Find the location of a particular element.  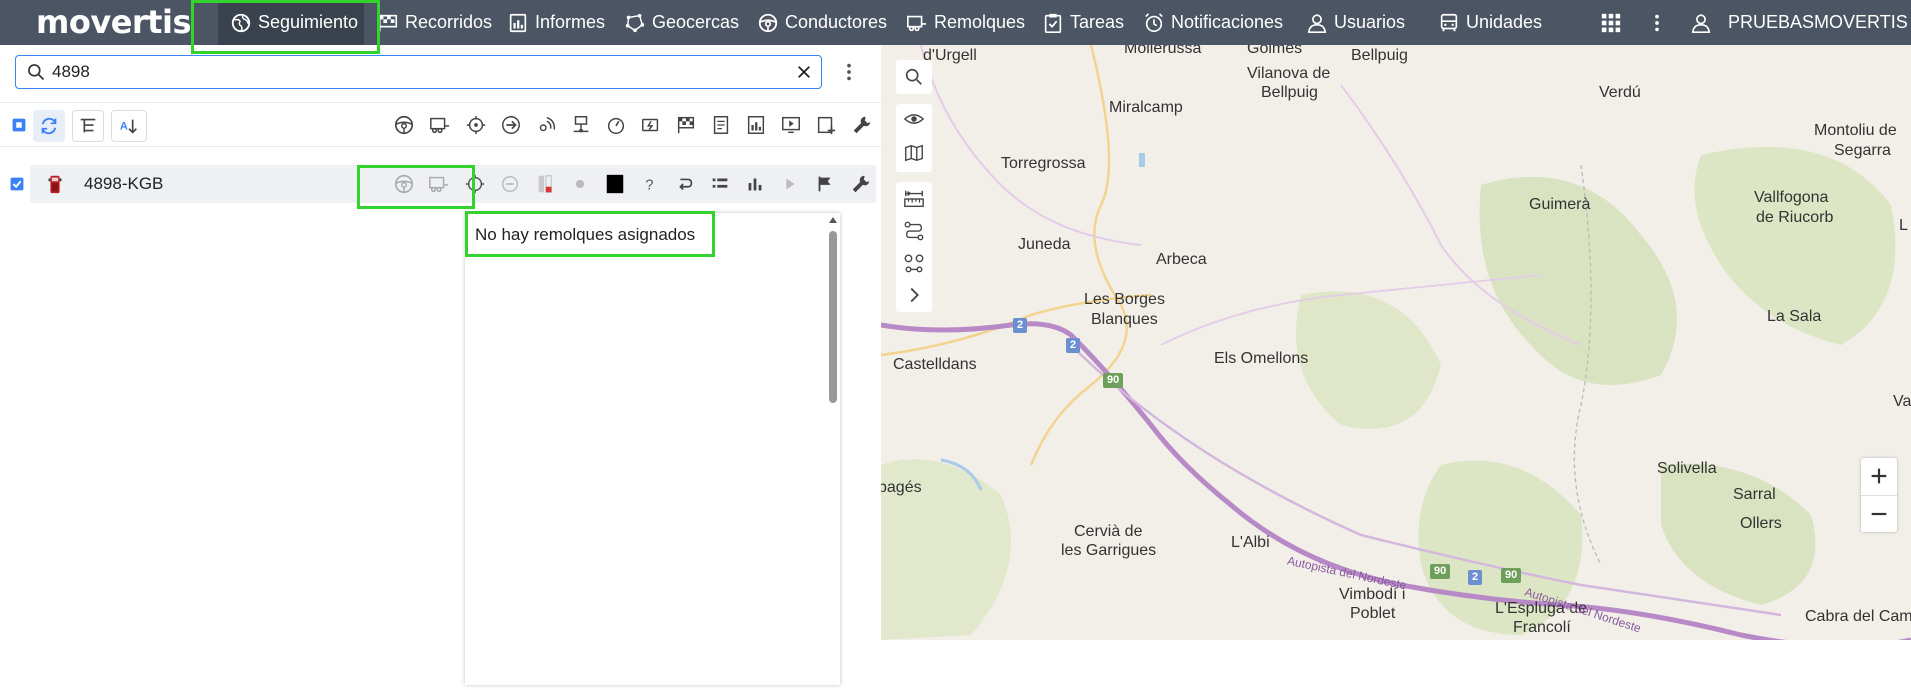

nav-recorridos: Recorridos is located at coordinates (434, 22).